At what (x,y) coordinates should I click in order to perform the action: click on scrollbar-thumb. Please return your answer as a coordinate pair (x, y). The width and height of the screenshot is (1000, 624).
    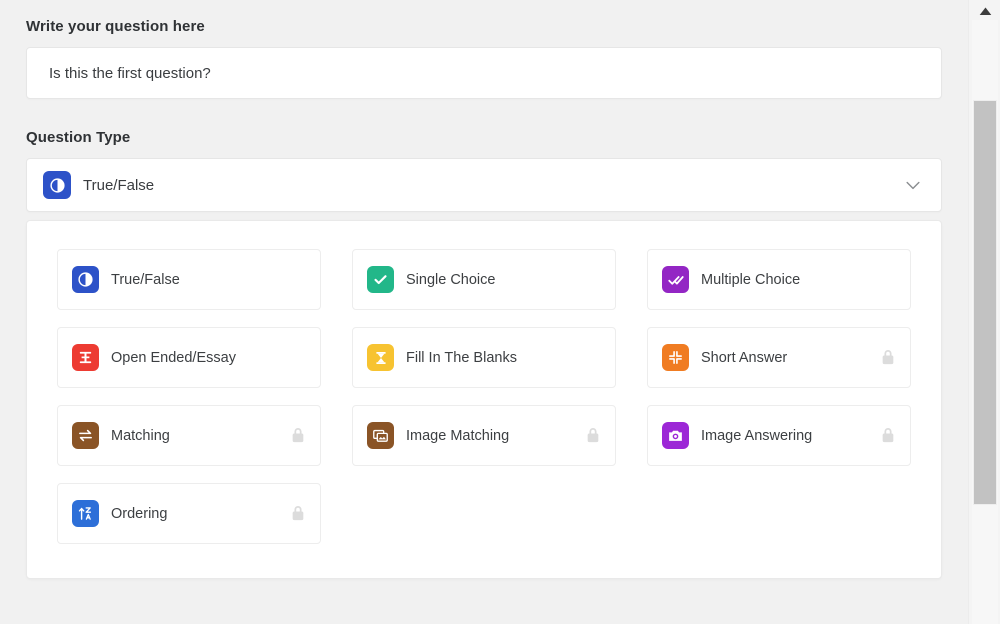
    Looking at the image, I should click on (985, 302).